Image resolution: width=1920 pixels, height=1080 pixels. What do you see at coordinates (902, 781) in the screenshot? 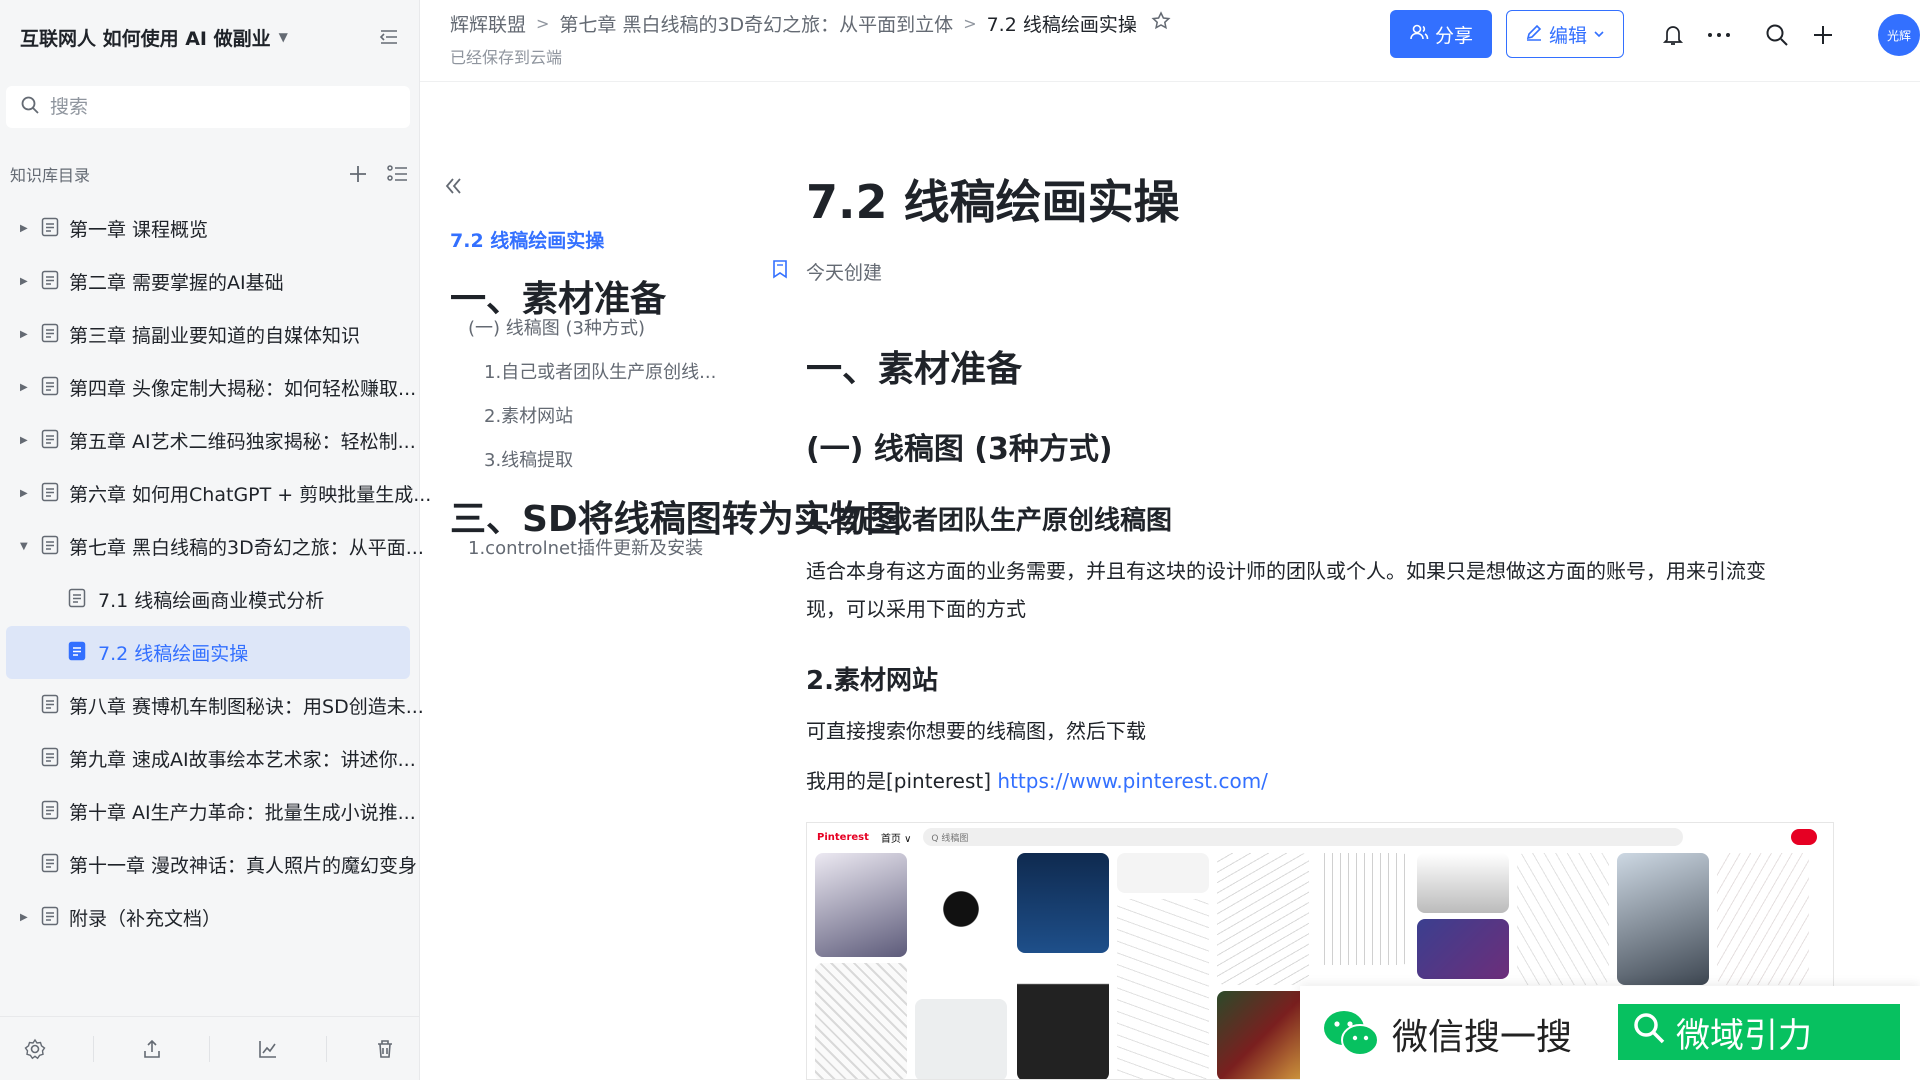
I see `paragraph-text: 我用的是[pinterest]` at bounding box center [902, 781].